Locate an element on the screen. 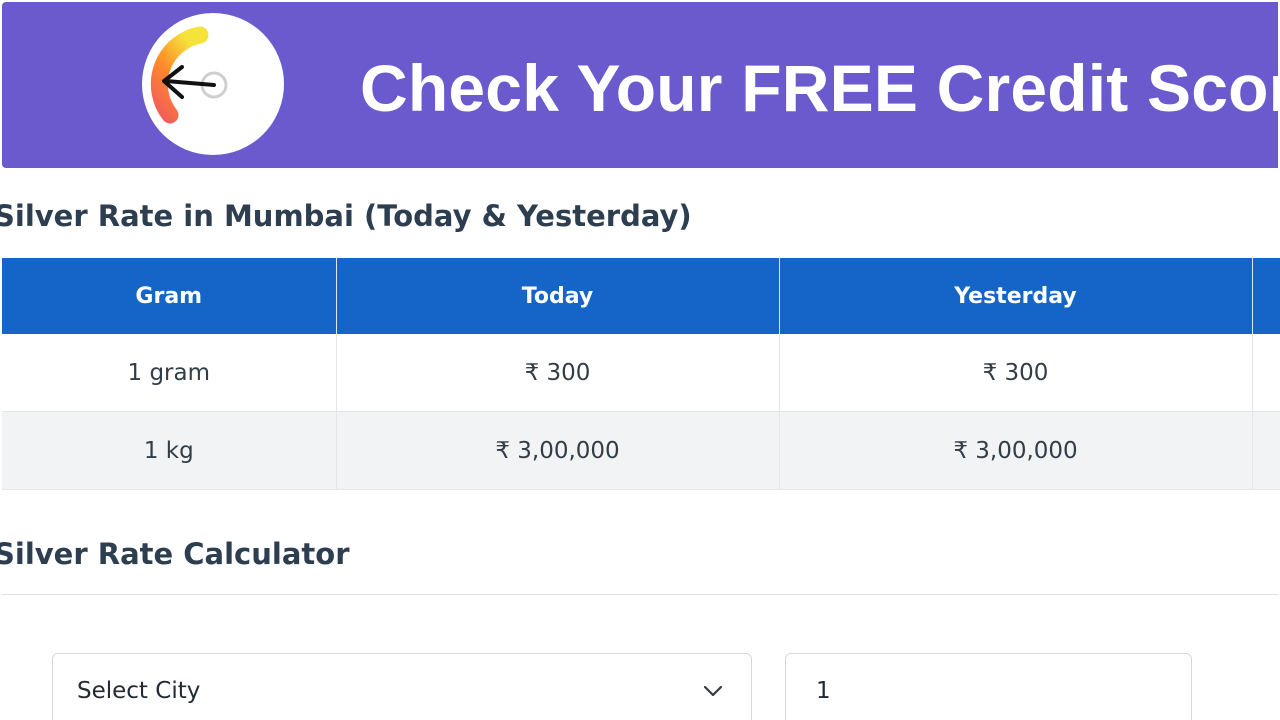 The height and width of the screenshot is (720, 1280). cell-yesterday: ₹ 3,00,000 is located at coordinates (1016, 450).